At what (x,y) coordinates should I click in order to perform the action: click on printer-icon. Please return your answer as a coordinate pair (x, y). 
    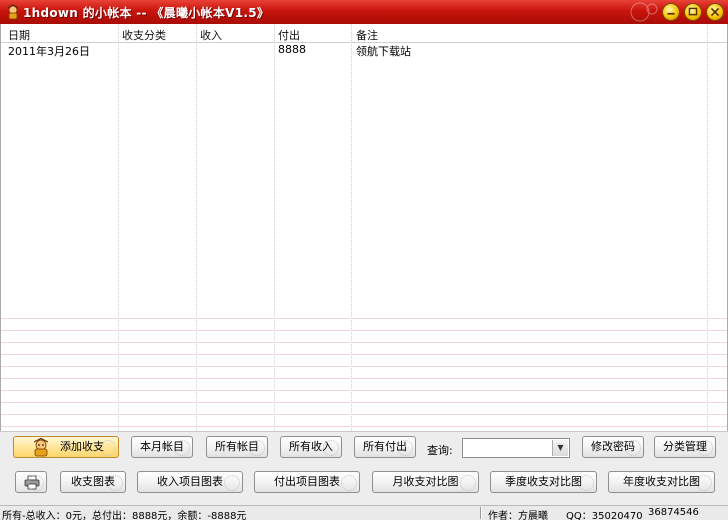
    Looking at the image, I should click on (32, 482).